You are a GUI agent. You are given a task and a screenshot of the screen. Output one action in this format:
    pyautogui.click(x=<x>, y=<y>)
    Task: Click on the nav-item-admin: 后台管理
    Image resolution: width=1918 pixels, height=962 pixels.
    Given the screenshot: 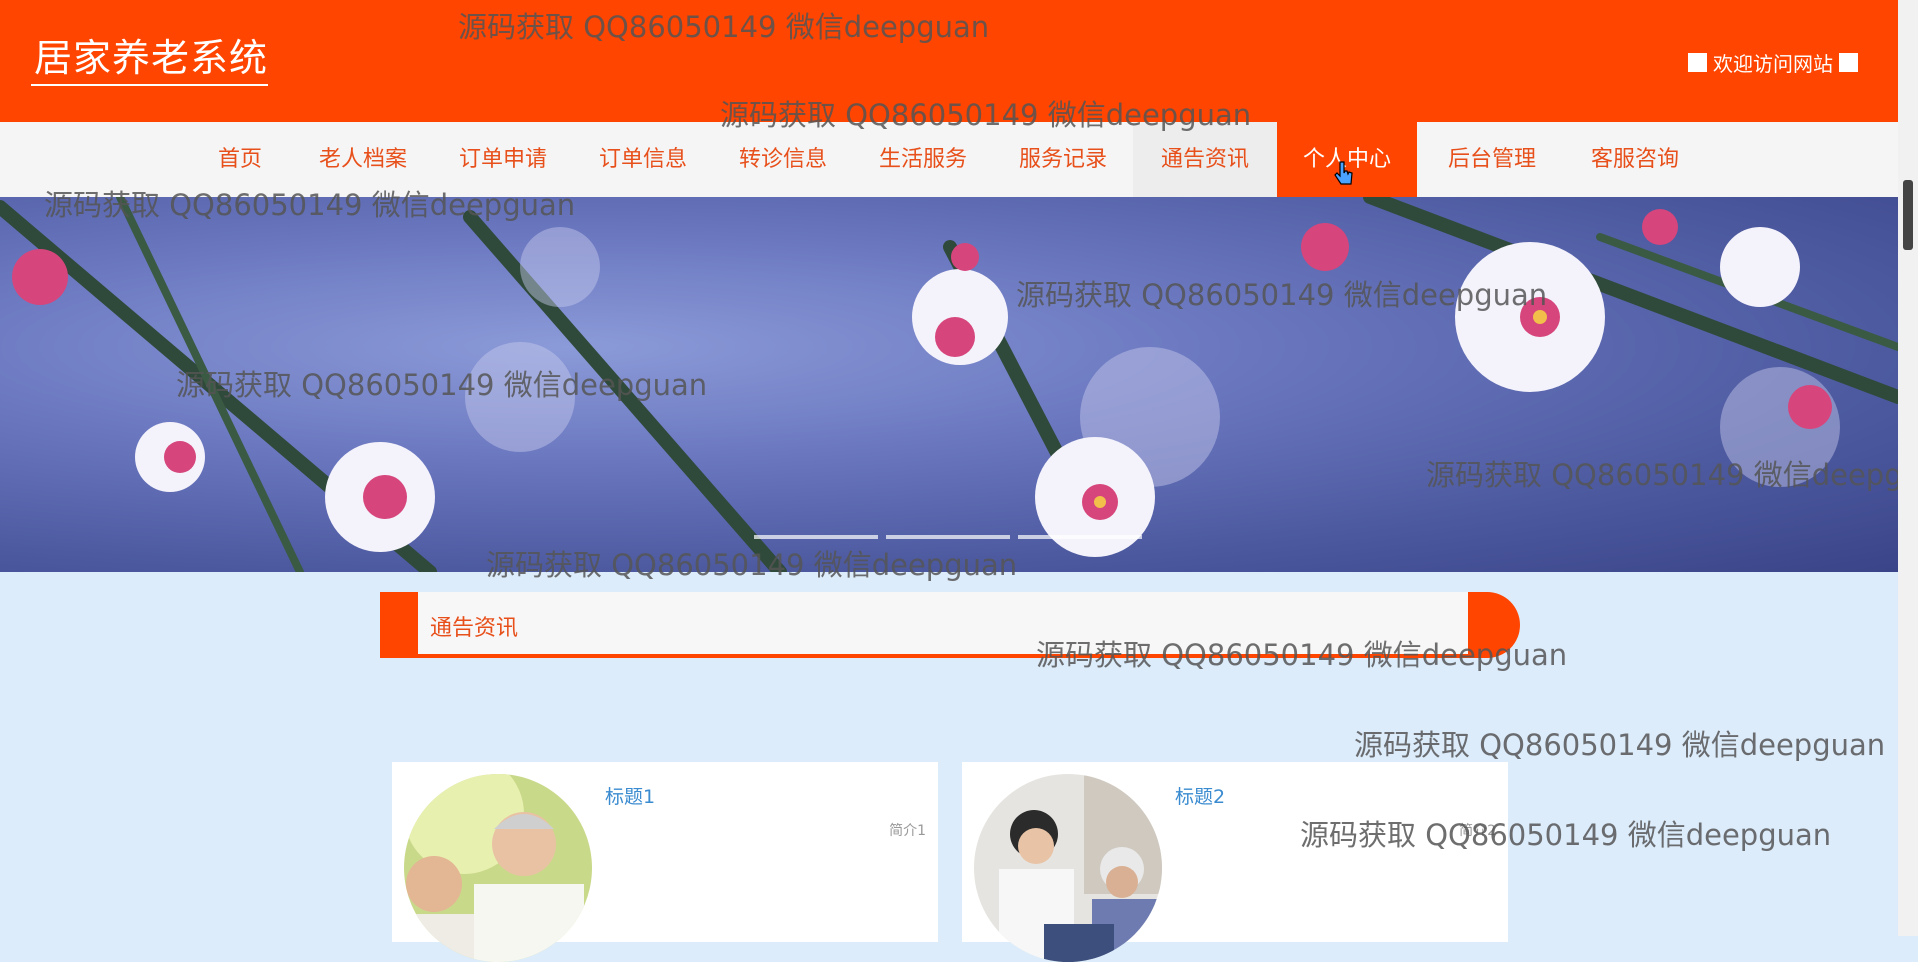 What is the action you would take?
    pyautogui.click(x=1492, y=159)
    